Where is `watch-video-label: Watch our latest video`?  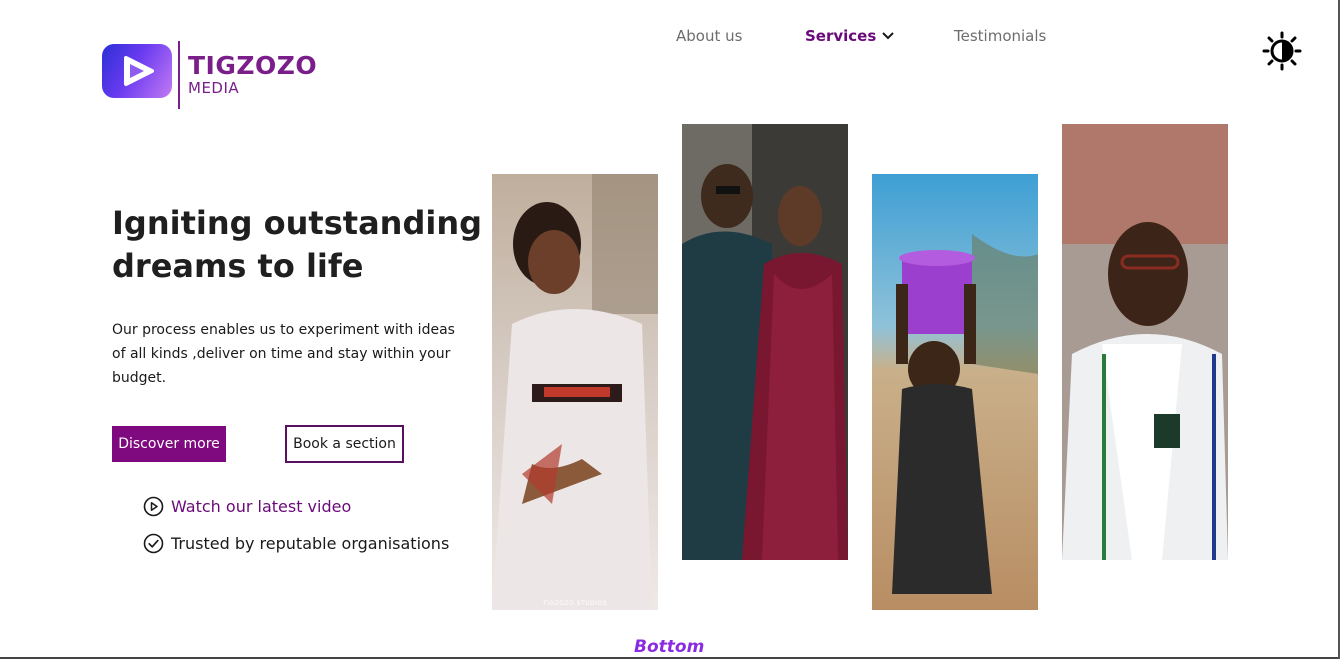
watch-video-label: Watch our latest video is located at coordinates (261, 506).